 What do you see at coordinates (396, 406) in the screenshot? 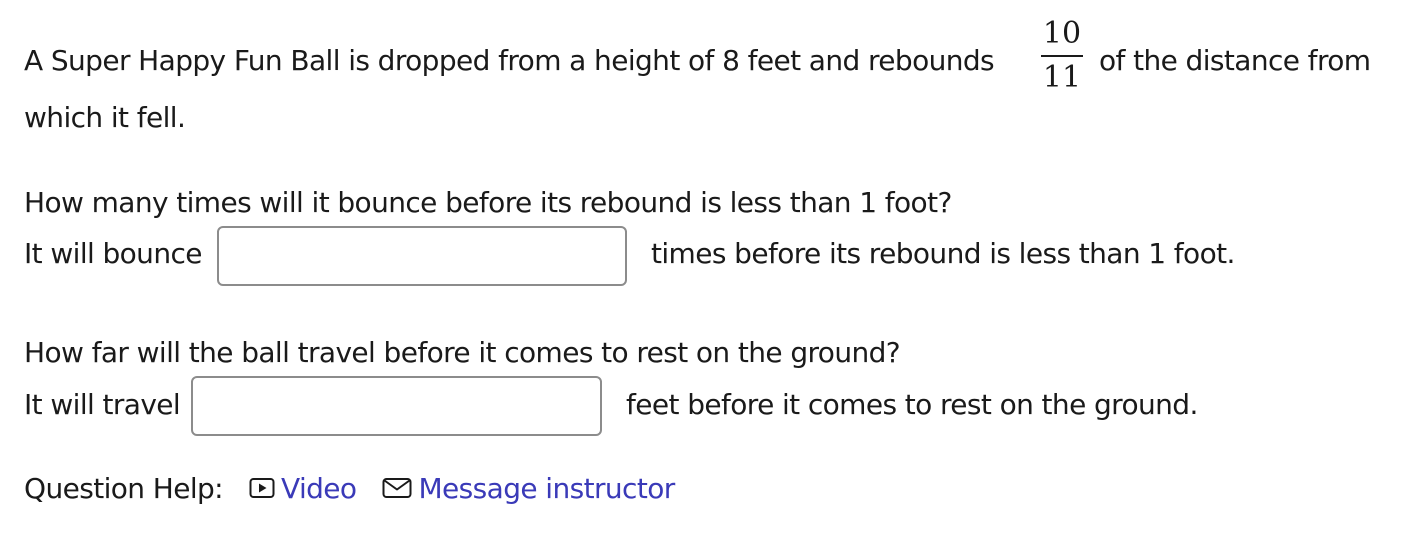
I see `travel-distance-input` at bounding box center [396, 406].